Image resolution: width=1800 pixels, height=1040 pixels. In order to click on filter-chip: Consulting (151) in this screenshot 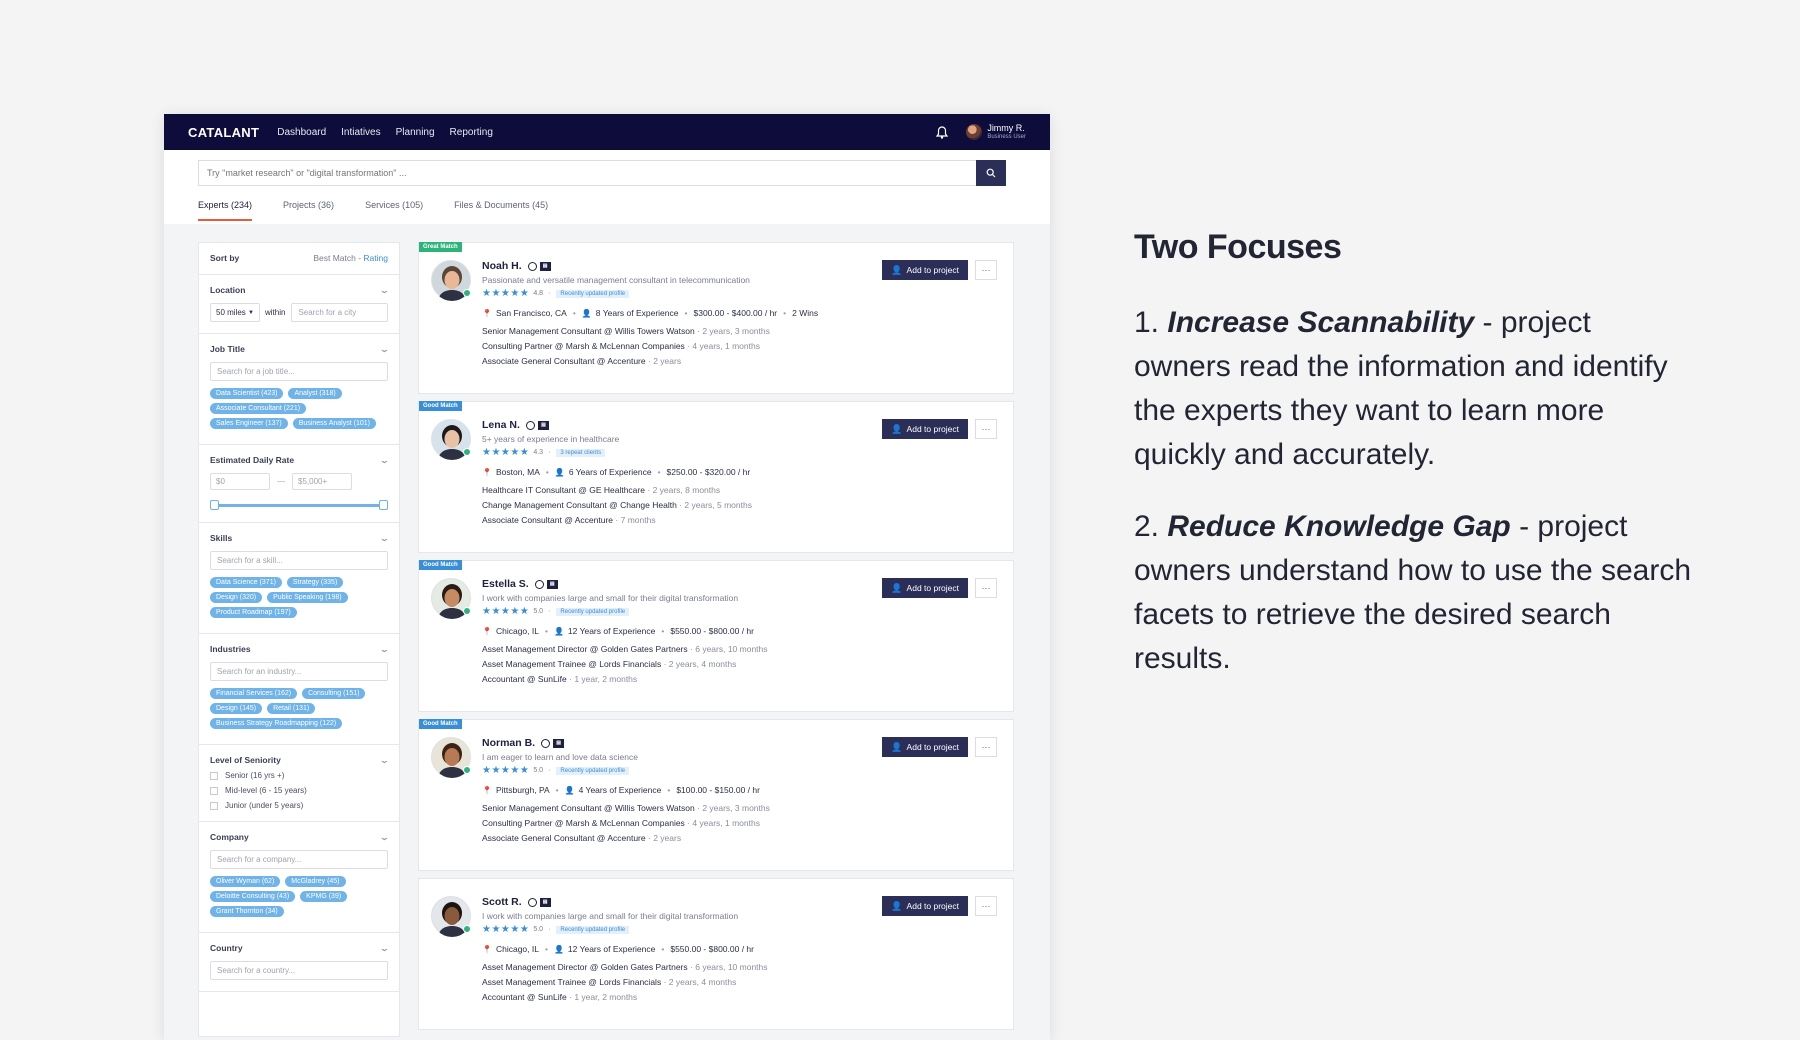, I will do `click(334, 693)`.